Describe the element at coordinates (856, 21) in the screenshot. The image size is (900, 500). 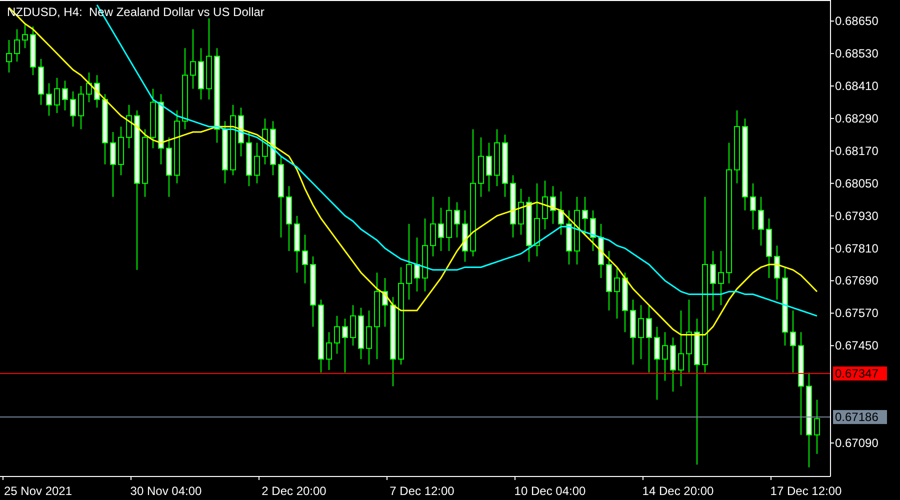
I see `price-axis-label: 0.68650` at that location.